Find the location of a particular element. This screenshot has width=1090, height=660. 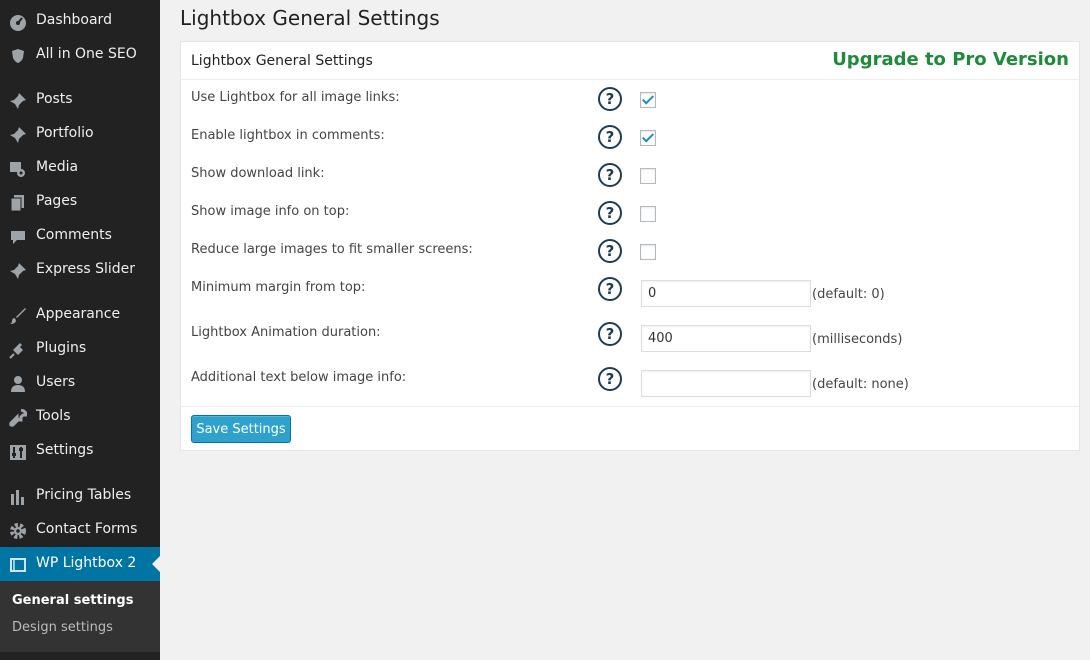

sidebar-item-seo: All in One SEO is located at coordinates (80, 55).